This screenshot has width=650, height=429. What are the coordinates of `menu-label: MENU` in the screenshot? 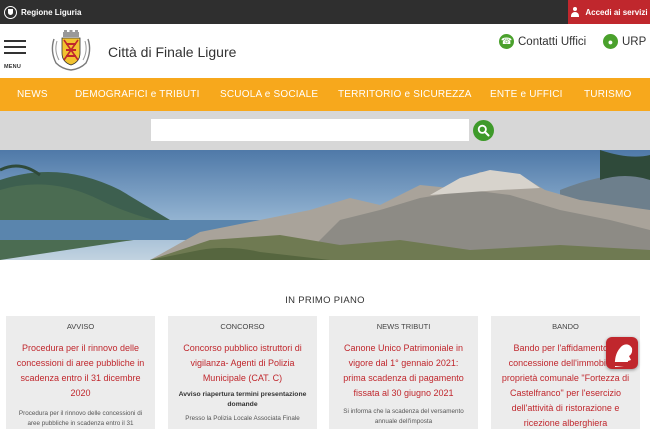 It's located at (12, 67).